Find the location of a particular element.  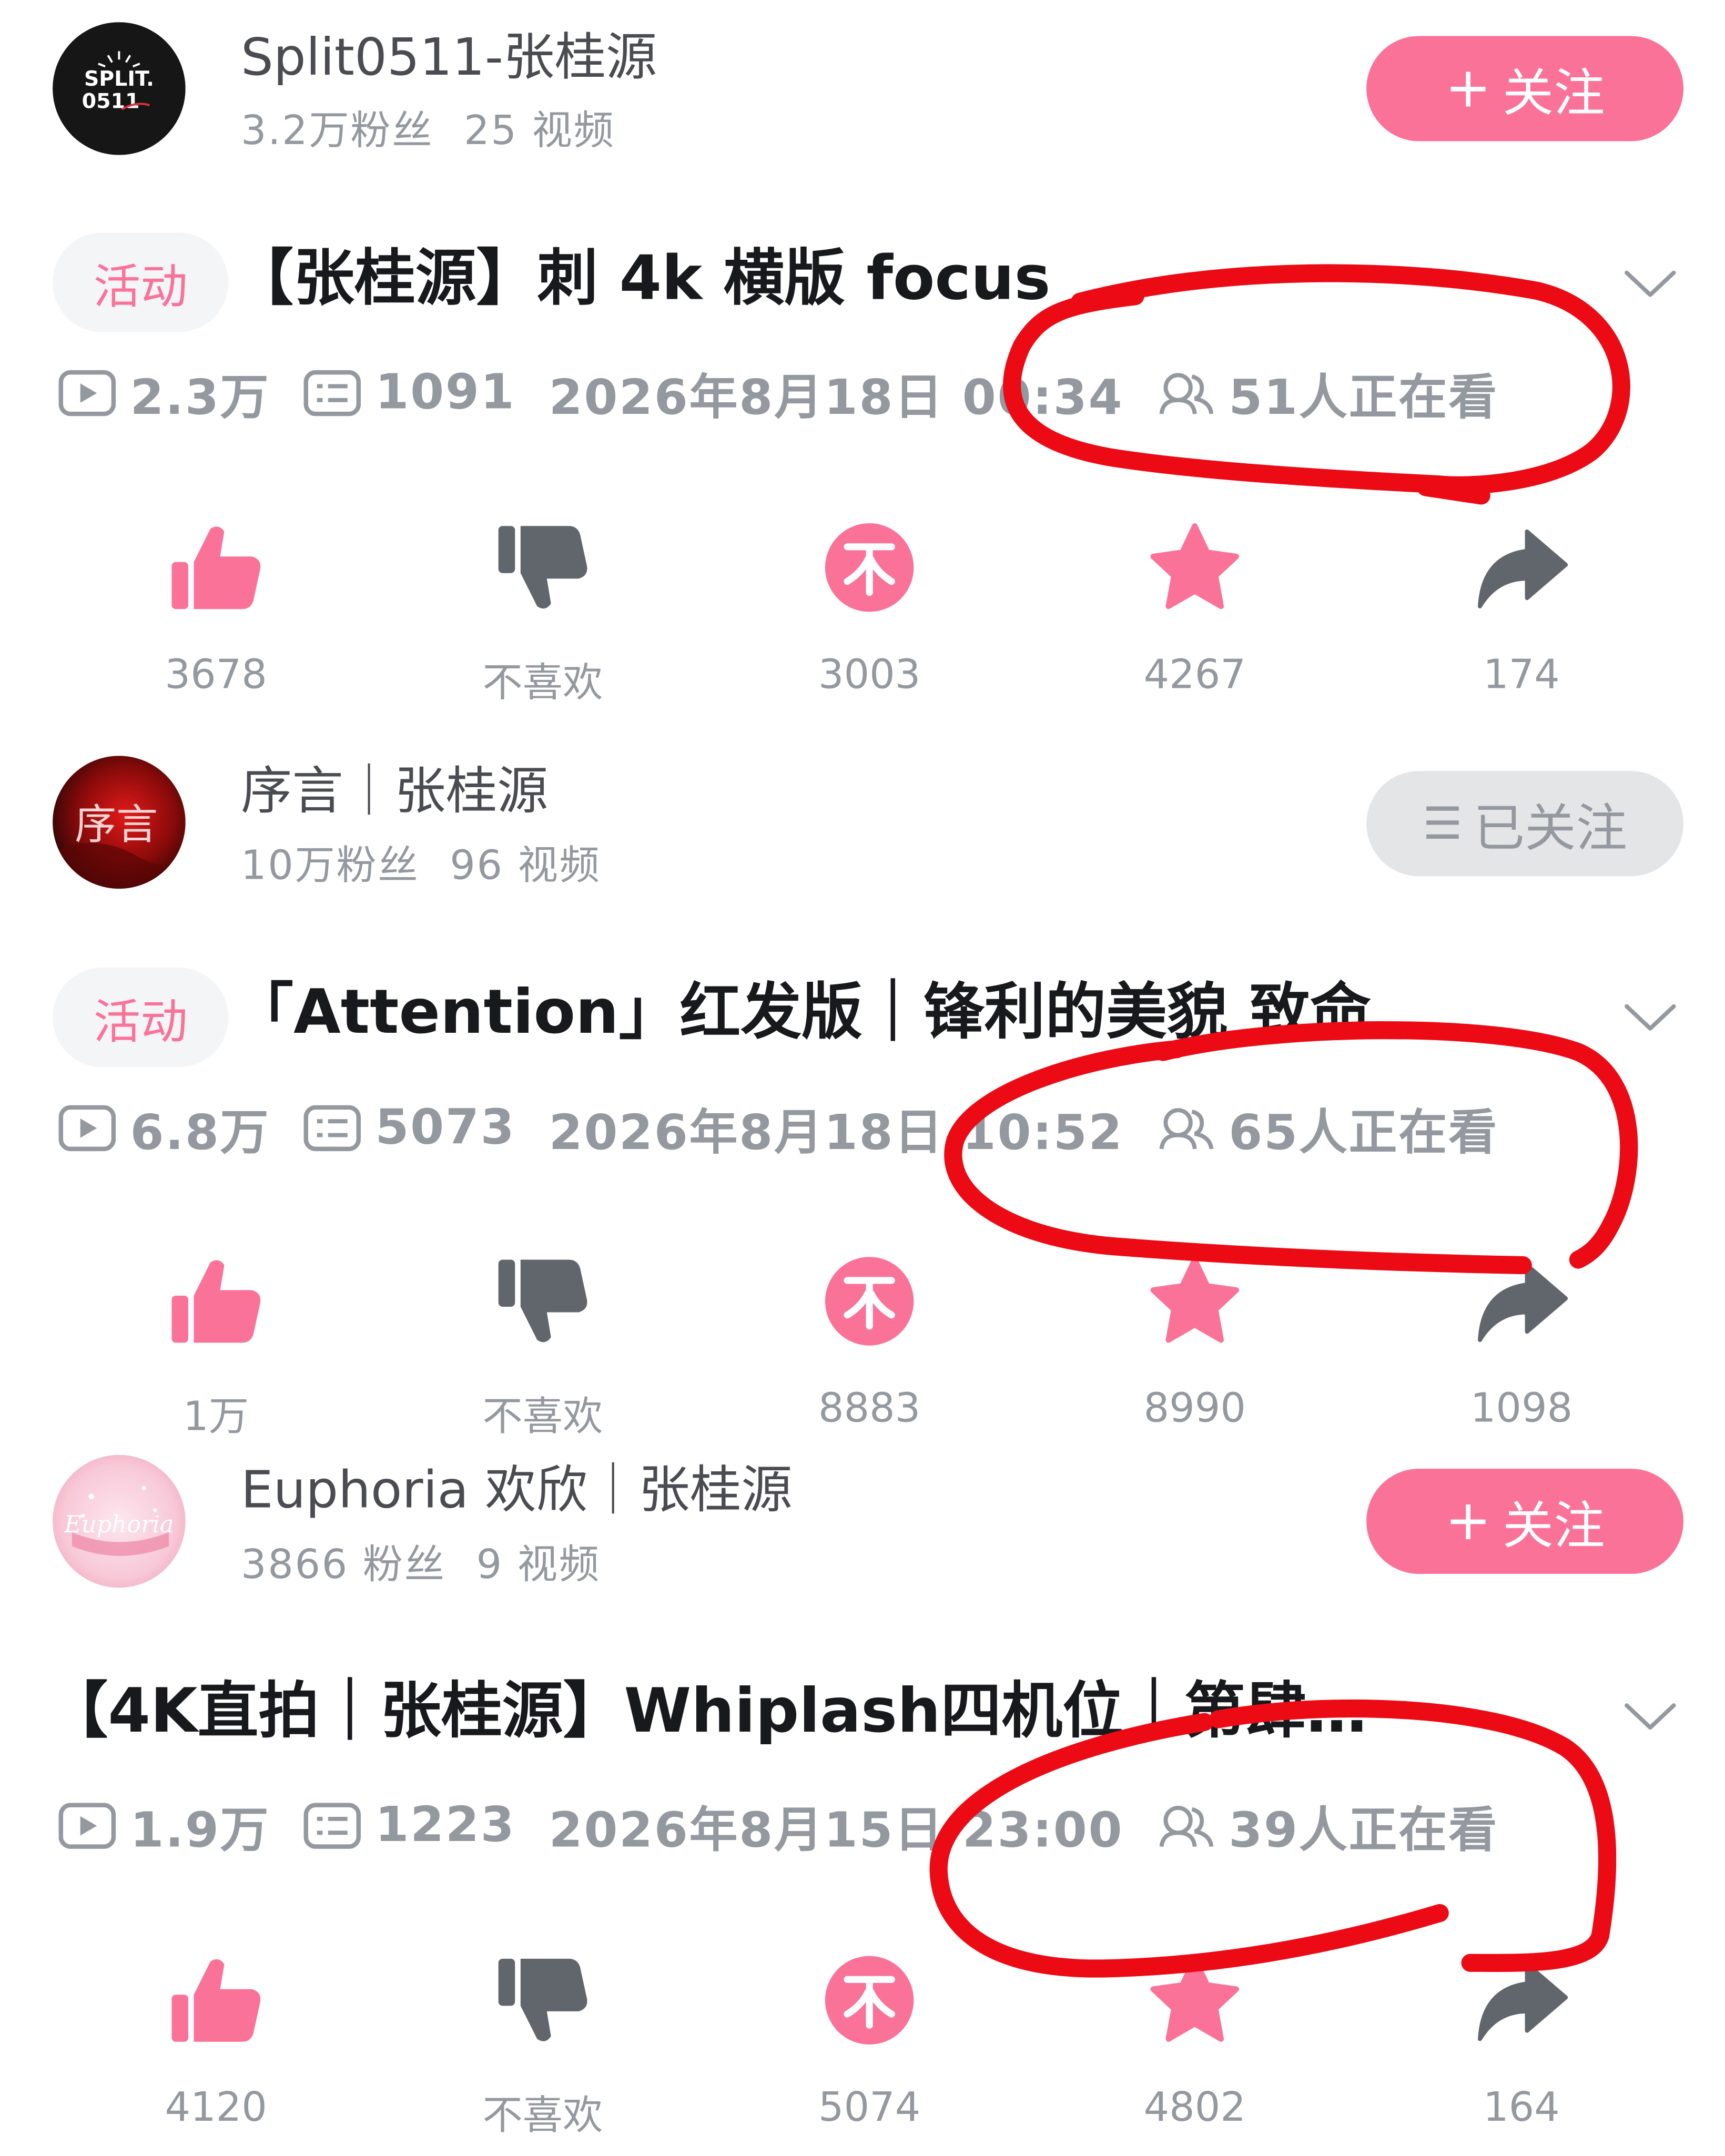

view-count: 2.3万 is located at coordinates (200, 398).